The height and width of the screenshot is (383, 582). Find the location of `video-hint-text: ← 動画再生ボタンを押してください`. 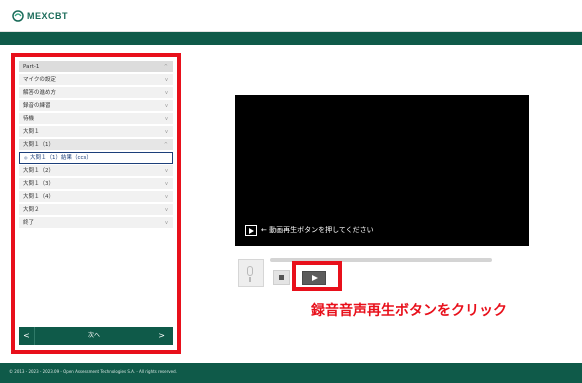

video-hint-text: ← 動画再生ボタンを押してください is located at coordinates (317, 230).